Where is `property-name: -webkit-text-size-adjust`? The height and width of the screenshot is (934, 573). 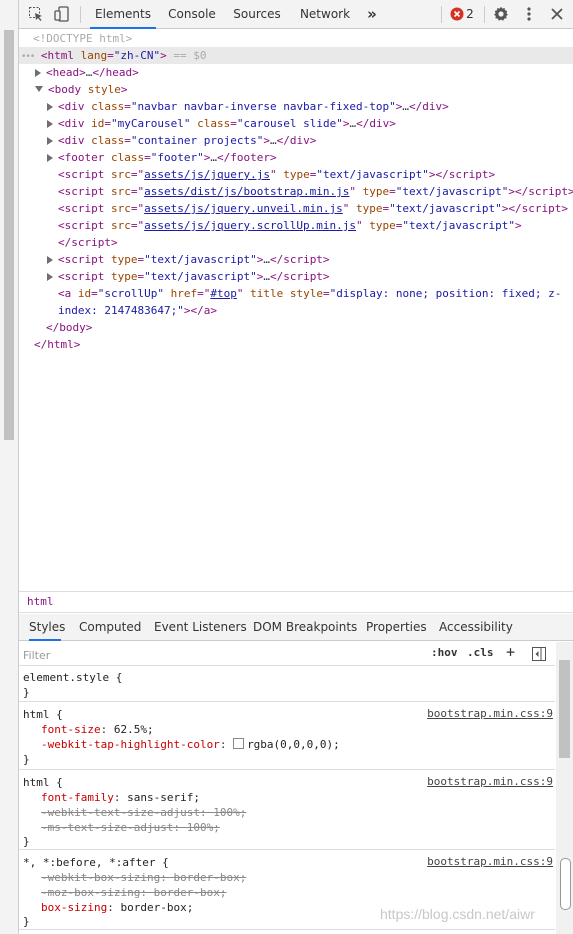 property-name: -webkit-text-size-adjust is located at coordinates (120, 812).